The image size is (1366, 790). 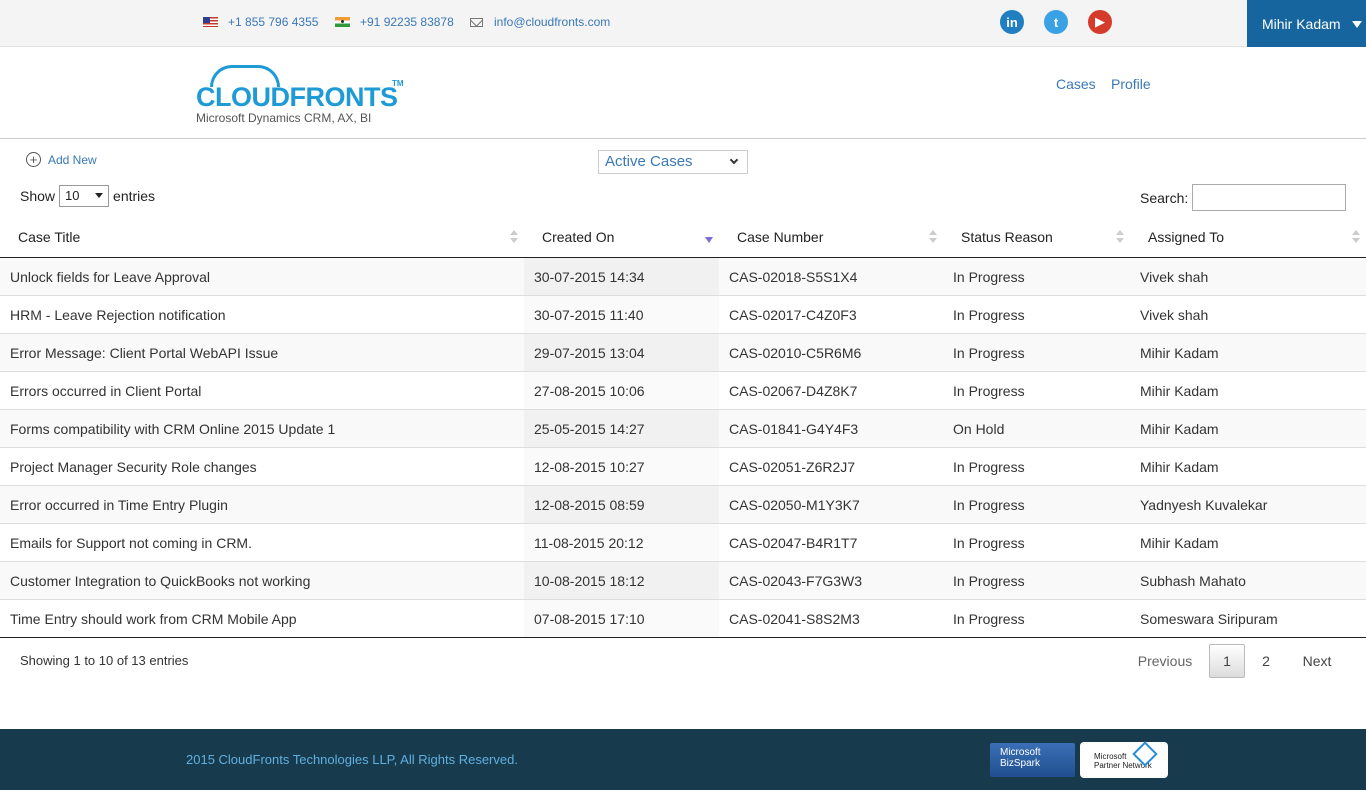 What do you see at coordinates (72, 195) in the screenshot?
I see `page-length-value: 10` at bounding box center [72, 195].